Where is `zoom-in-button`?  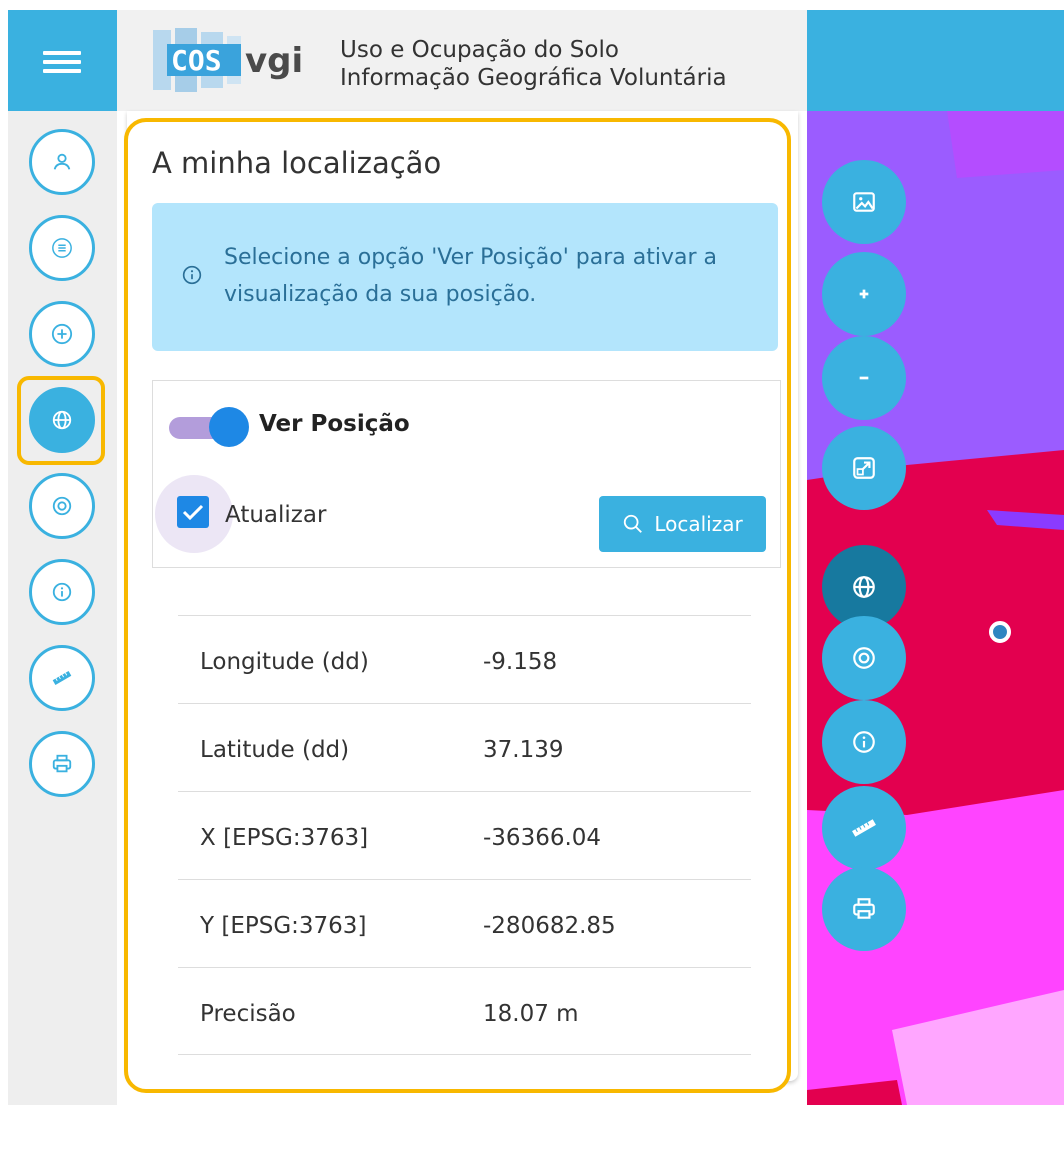 zoom-in-button is located at coordinates (864, 294).